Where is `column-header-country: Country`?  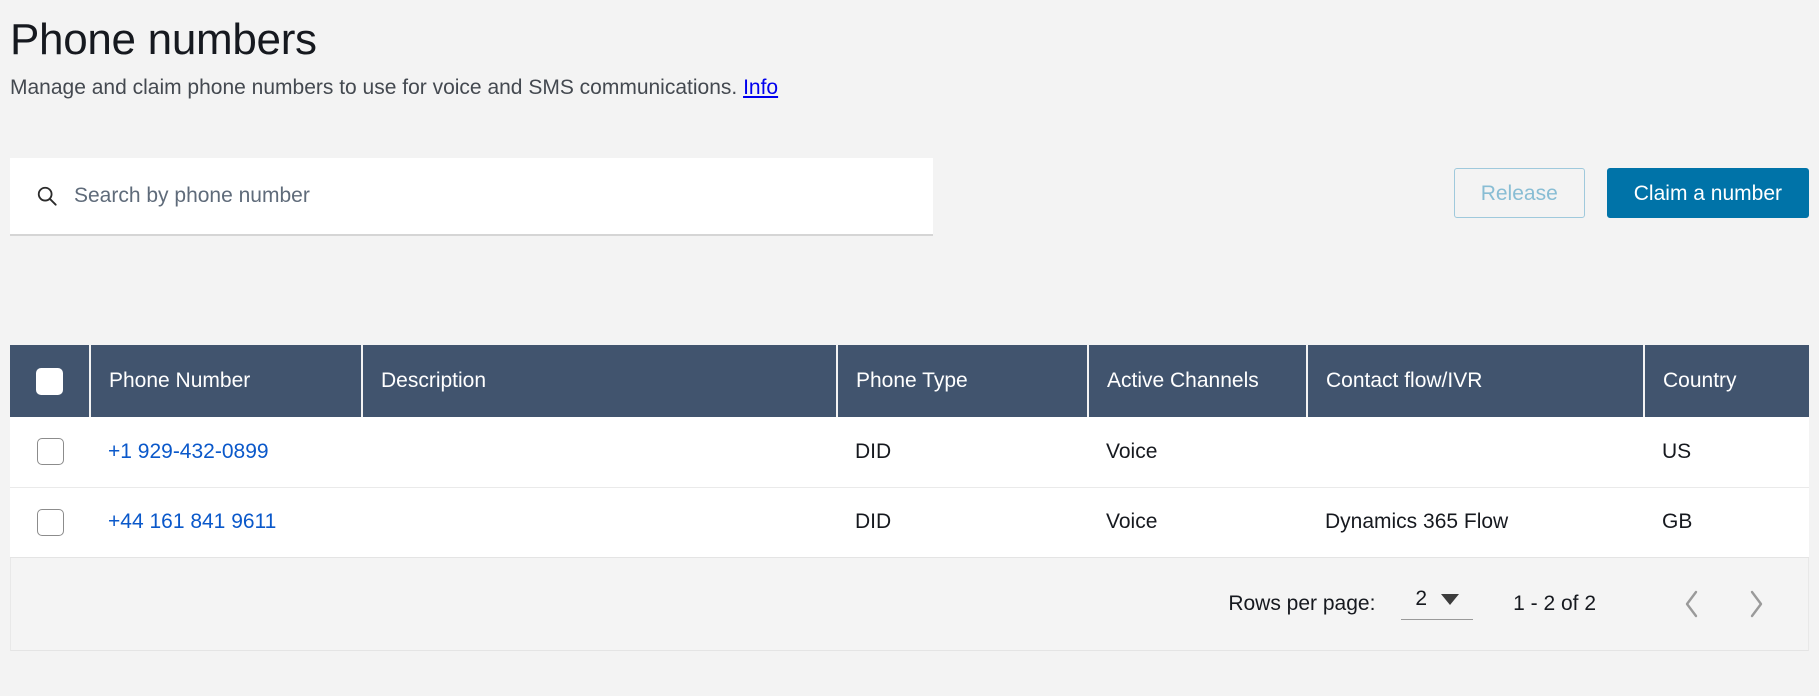
column-header-country: Country is located at coordinates (1726, 381).